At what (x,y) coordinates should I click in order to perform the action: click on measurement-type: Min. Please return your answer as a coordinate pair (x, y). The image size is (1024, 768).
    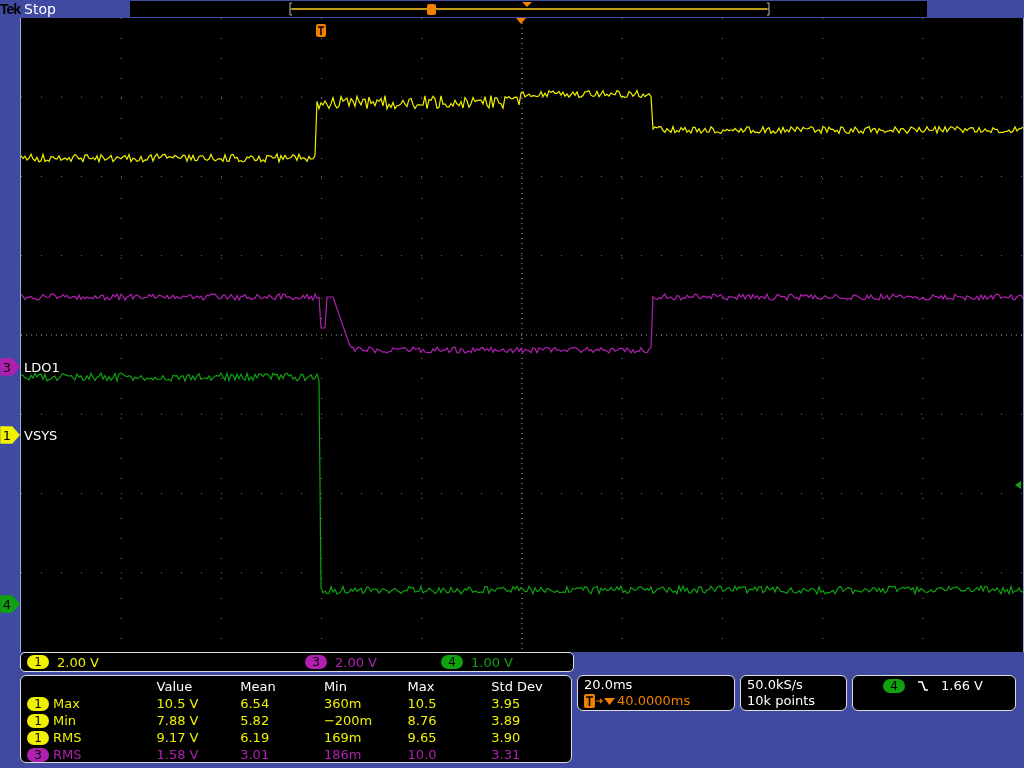
    Looking at the image, I should click on (65, 720).